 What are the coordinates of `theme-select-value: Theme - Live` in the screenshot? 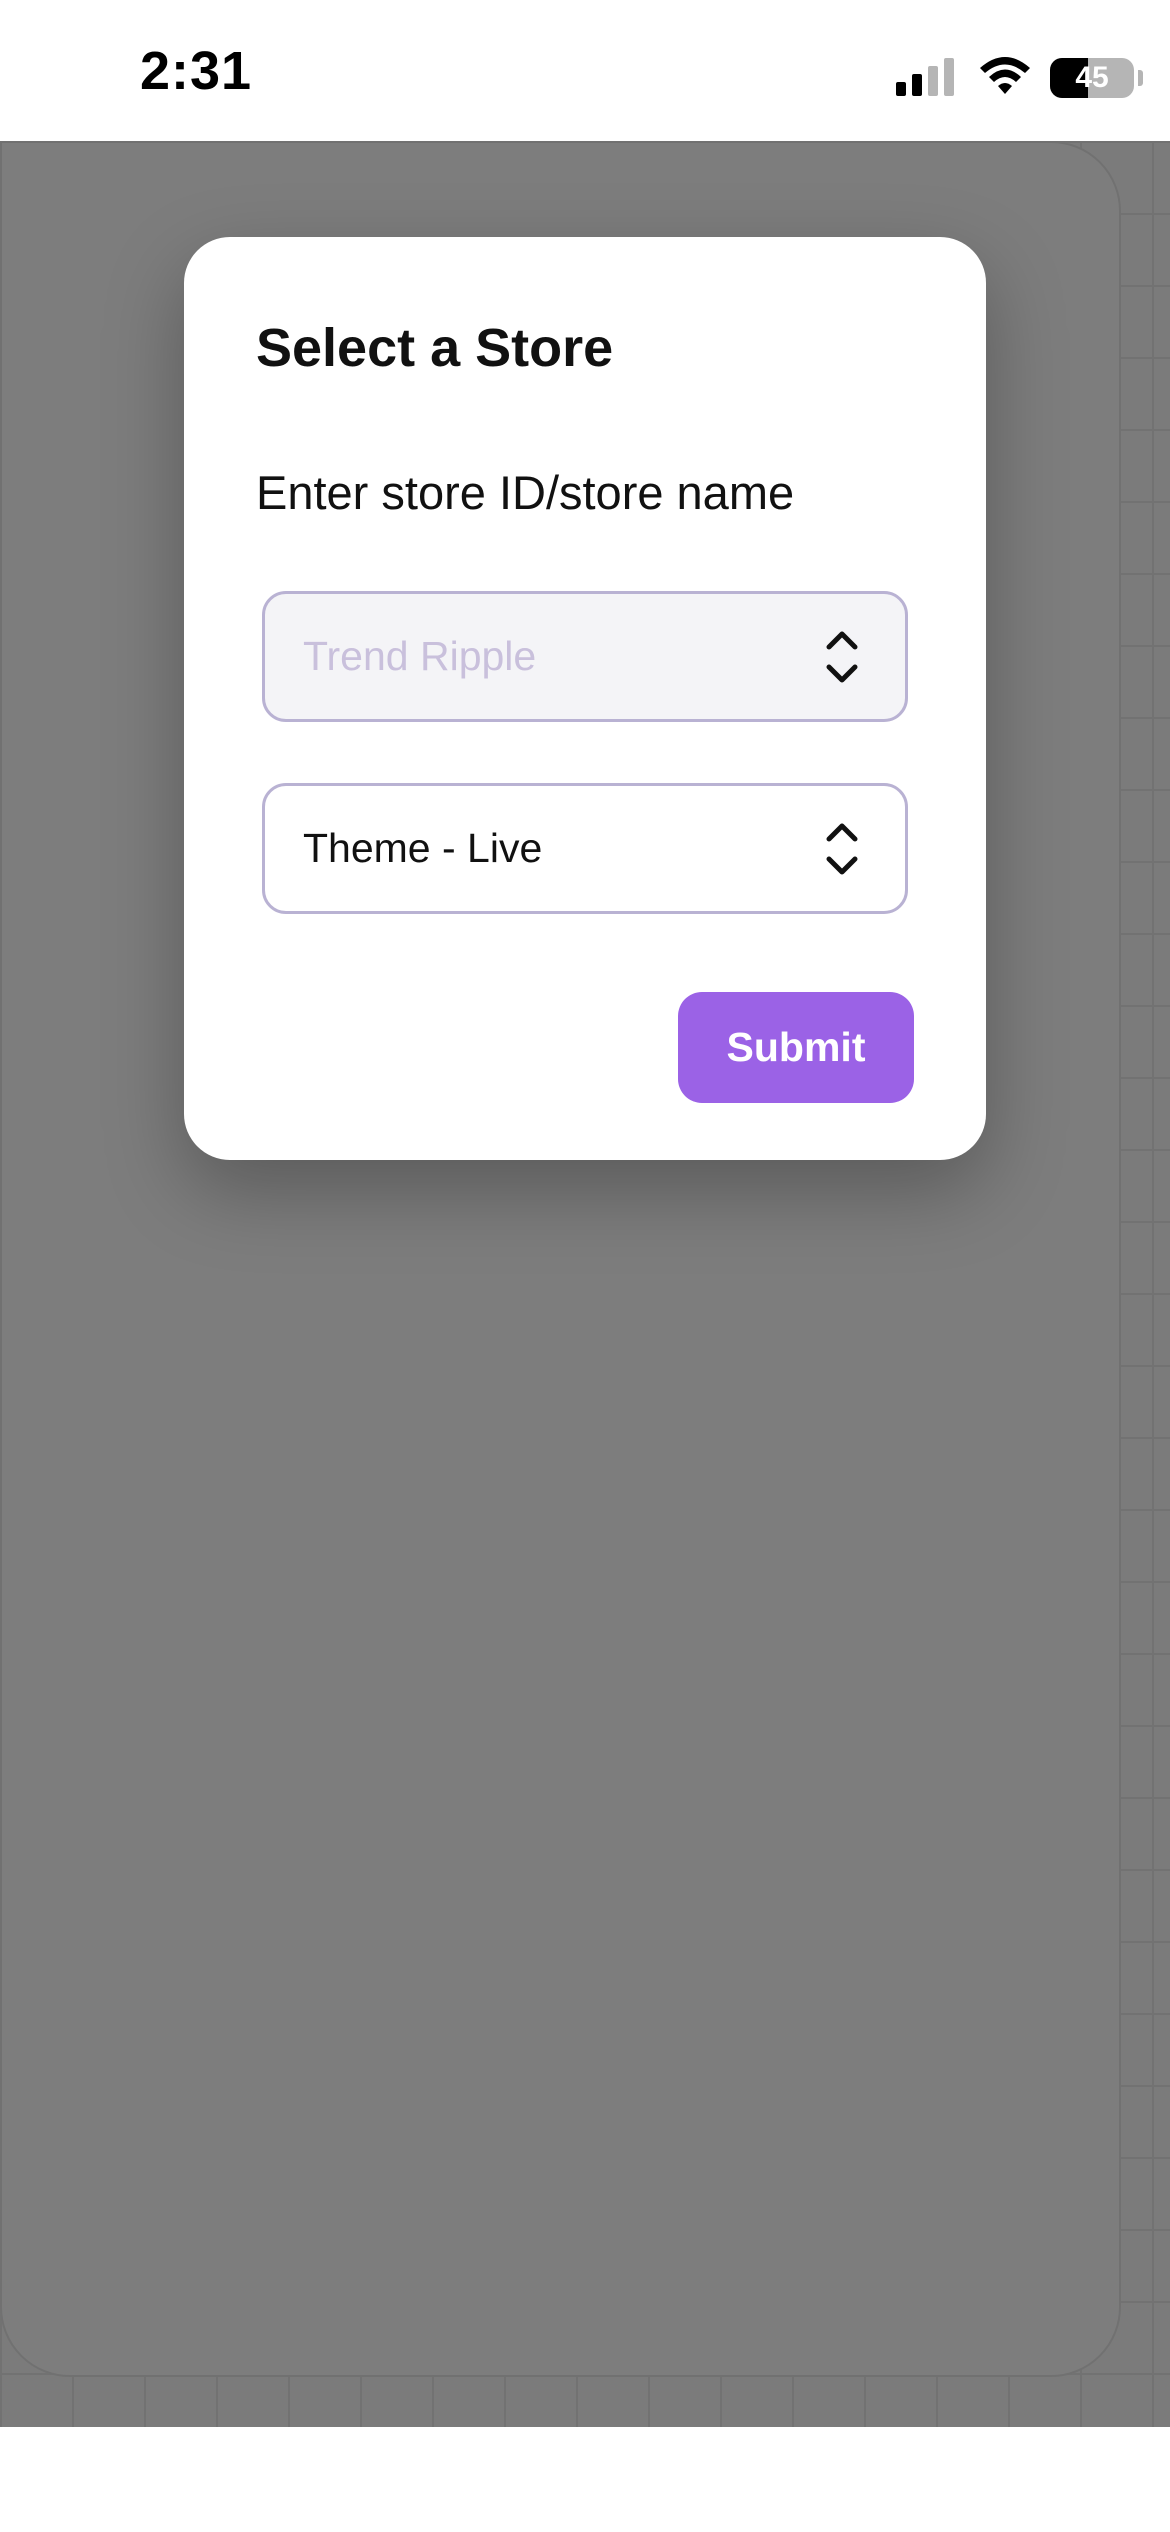 It's located at (423, 848).